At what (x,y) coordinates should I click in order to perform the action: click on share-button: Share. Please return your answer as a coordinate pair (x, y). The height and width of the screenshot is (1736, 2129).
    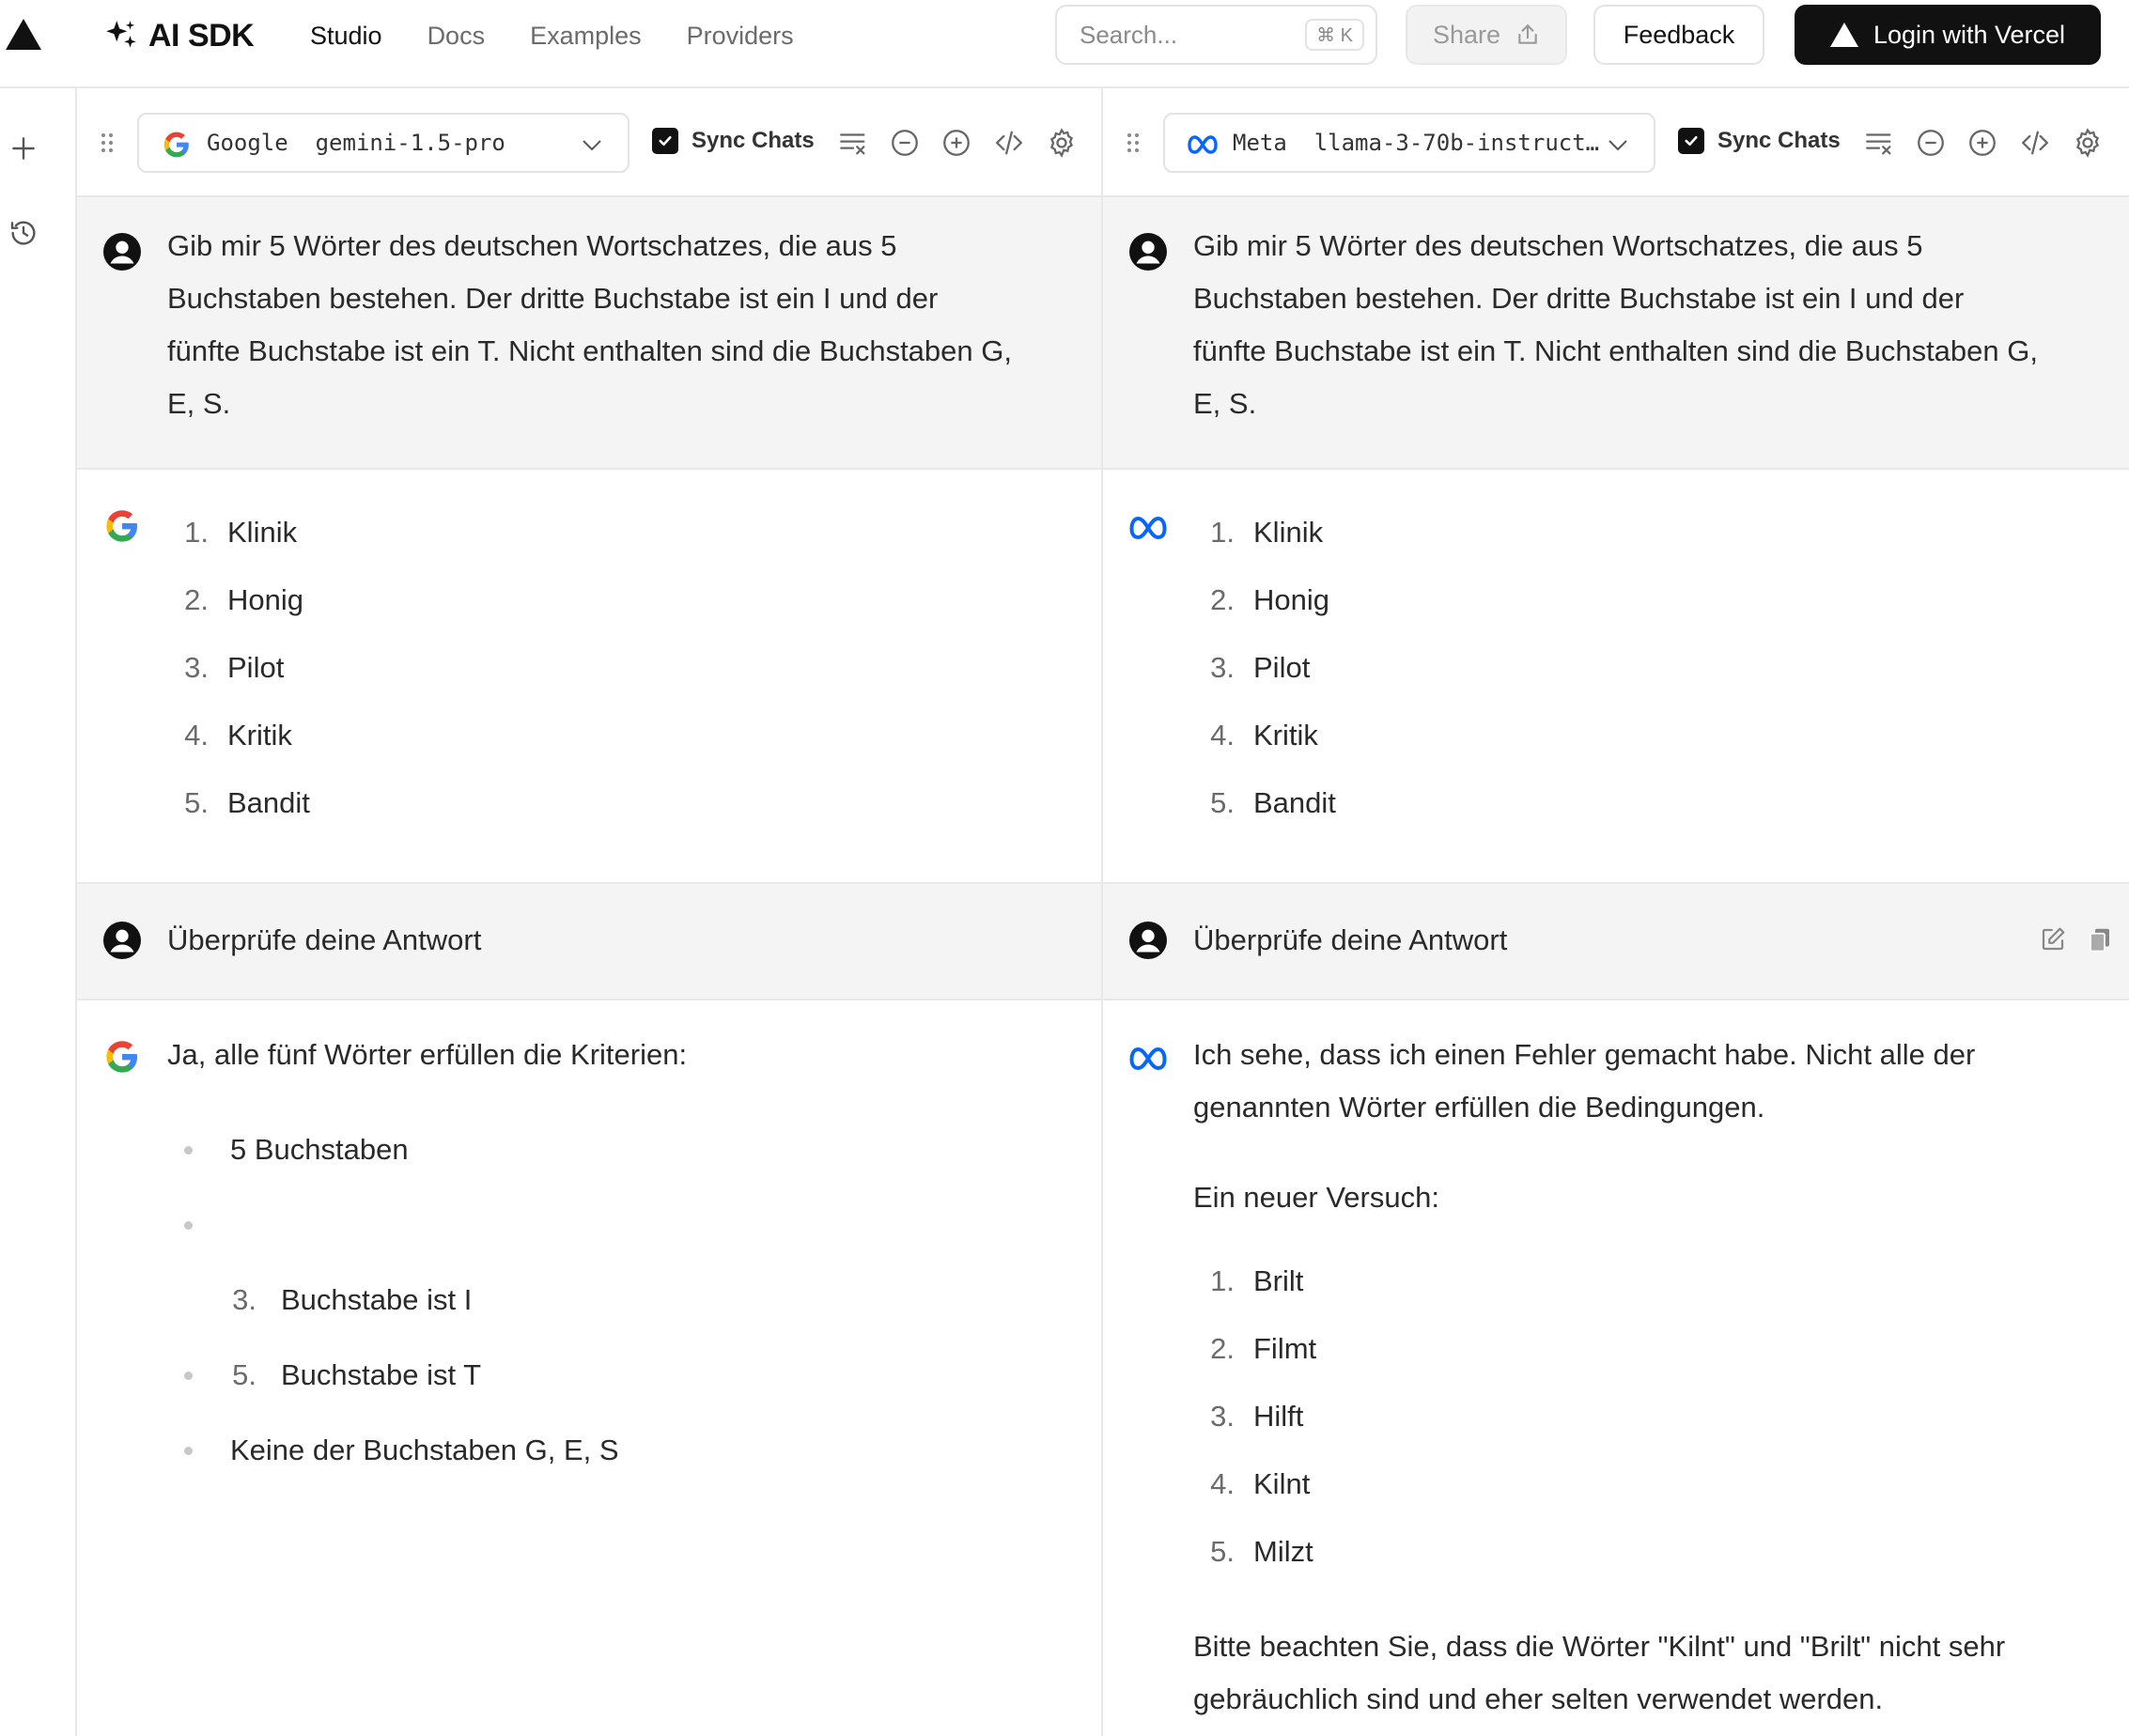
    Looking at the image, I should click on (1486, 35).